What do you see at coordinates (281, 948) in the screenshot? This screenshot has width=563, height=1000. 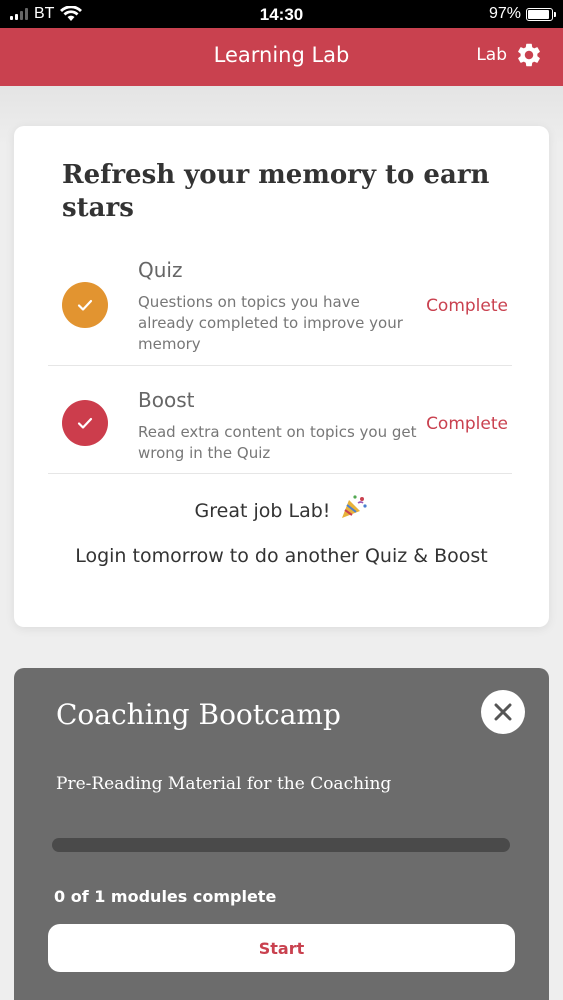 I see `start-button: Start` at bounding box center [281, 948].